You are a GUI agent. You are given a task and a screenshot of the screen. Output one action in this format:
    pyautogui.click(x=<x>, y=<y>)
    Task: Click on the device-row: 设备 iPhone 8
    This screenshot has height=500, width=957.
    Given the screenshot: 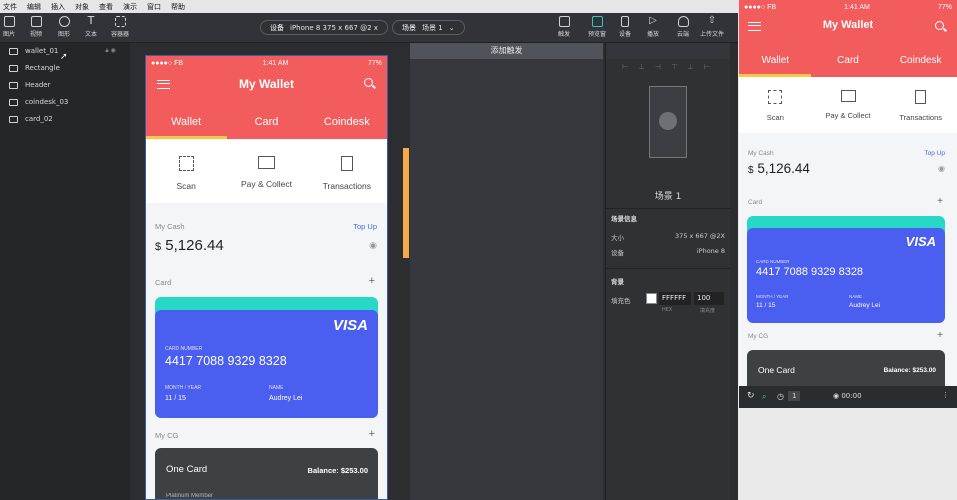 What is the action you would take?
    pyautogui.click(x=668, y=252)
    